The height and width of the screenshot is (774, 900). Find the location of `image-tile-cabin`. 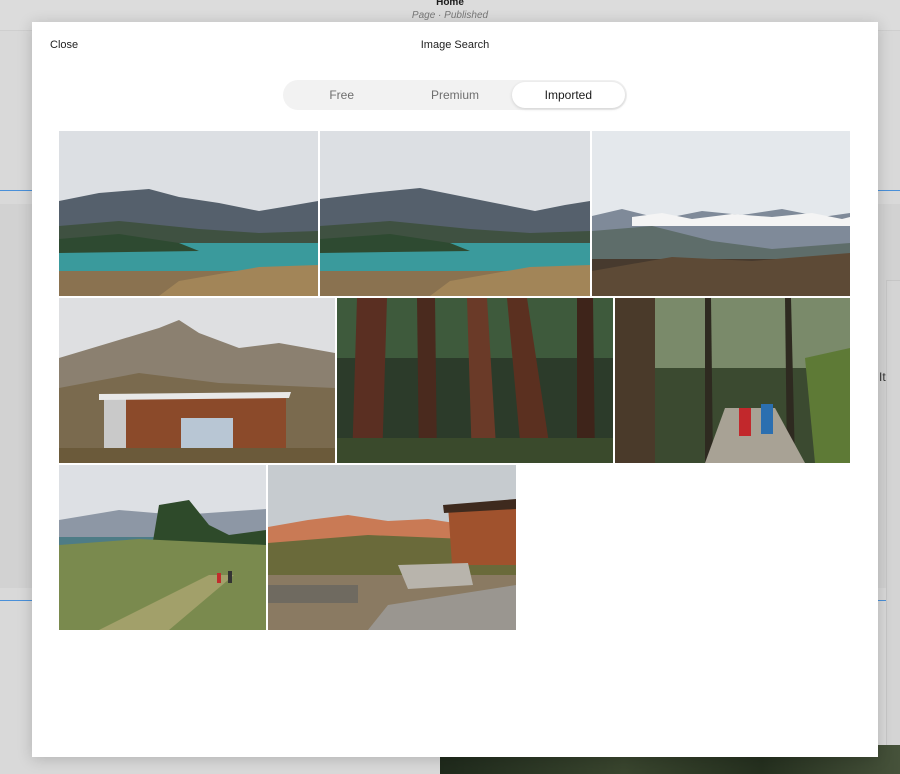

image-tile-cabin is located at coordinates (197, 380).